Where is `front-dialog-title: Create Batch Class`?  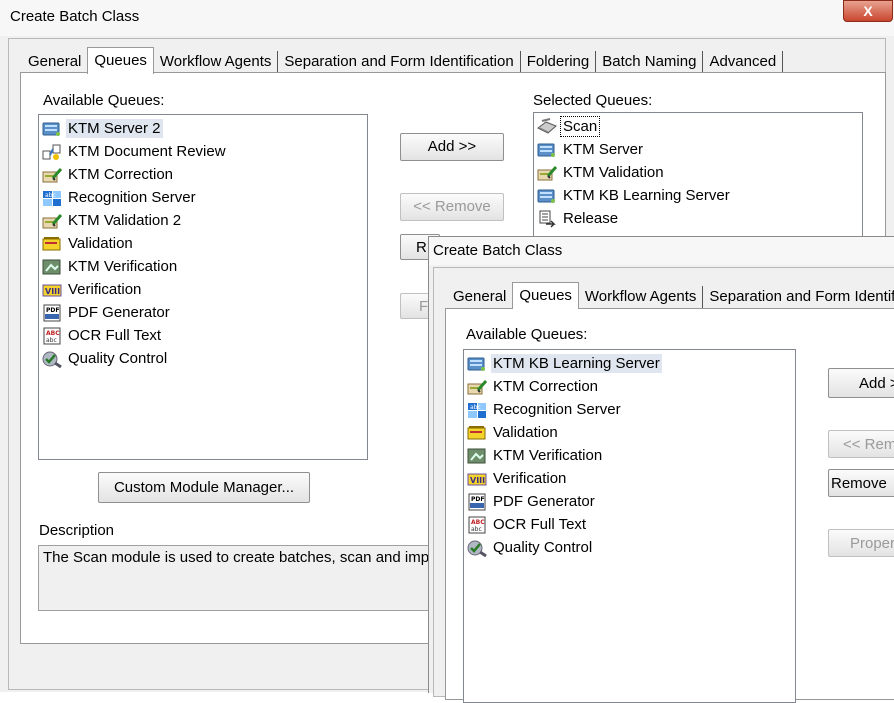
front-dialog-title: Create Batch Class is located at coordinates (498, 250).